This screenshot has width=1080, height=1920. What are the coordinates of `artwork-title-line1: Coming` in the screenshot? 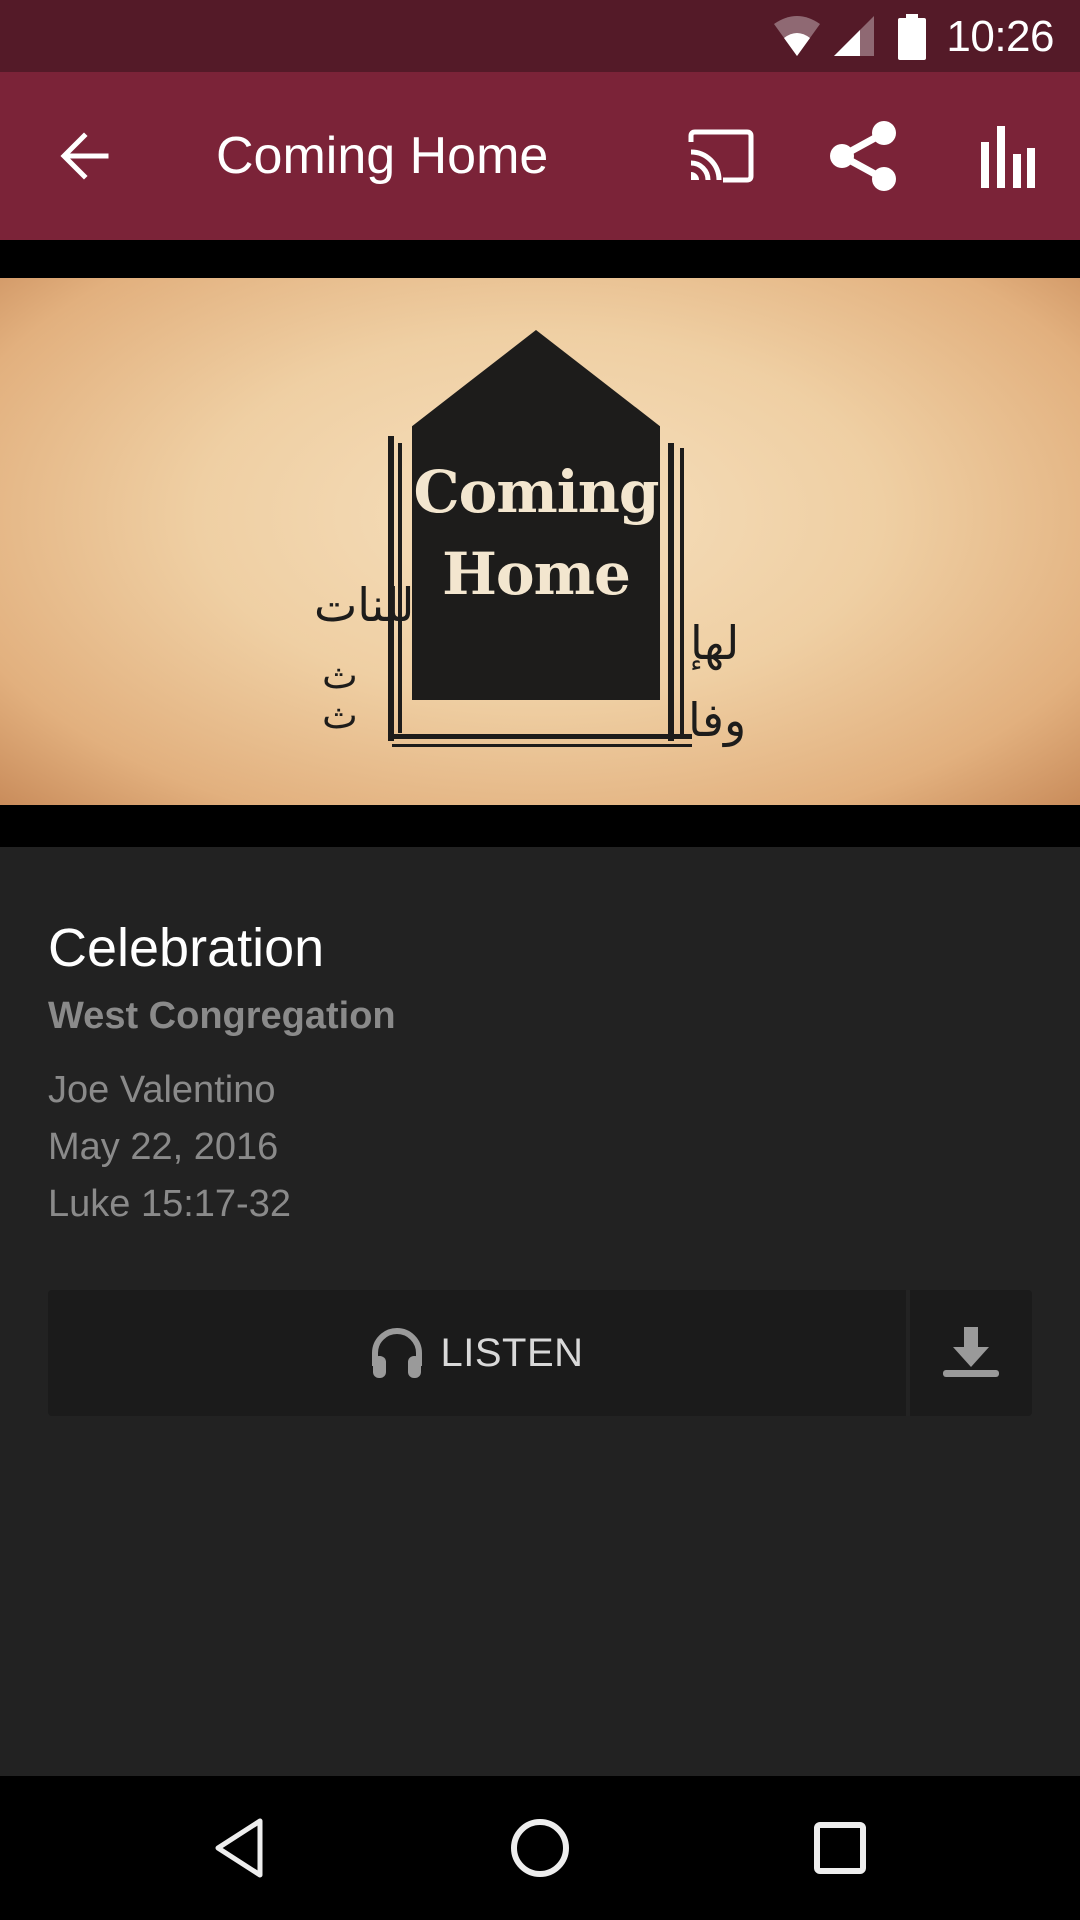 It's located at (536, 492).